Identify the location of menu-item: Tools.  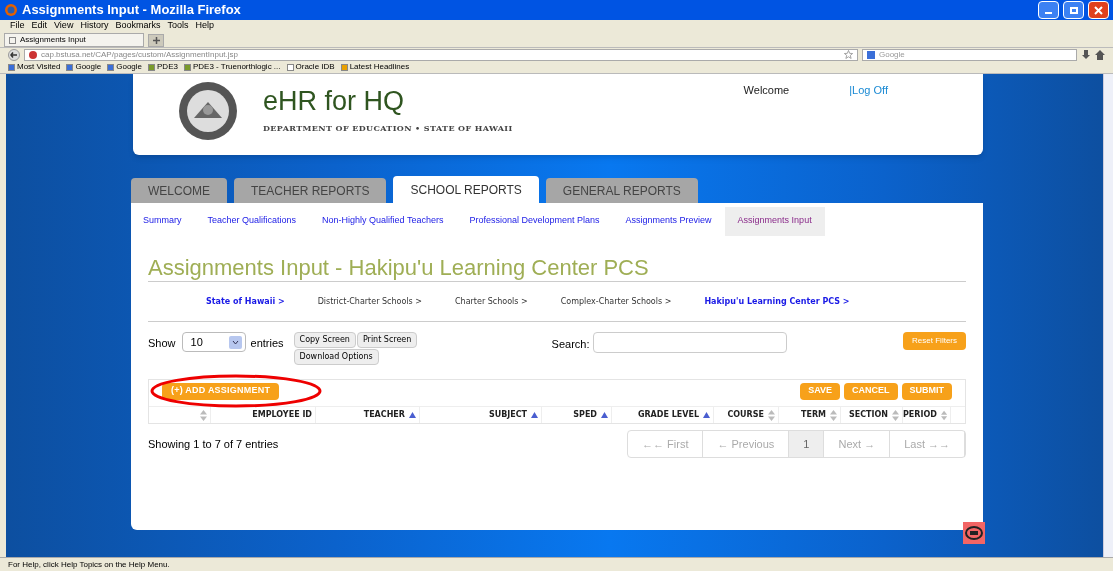
(178, 26).